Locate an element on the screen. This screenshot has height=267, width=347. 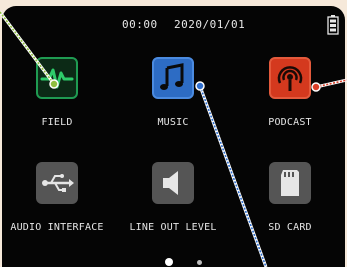
app-label: AUDIO INTERFACE is located at coordinates (57, 227).